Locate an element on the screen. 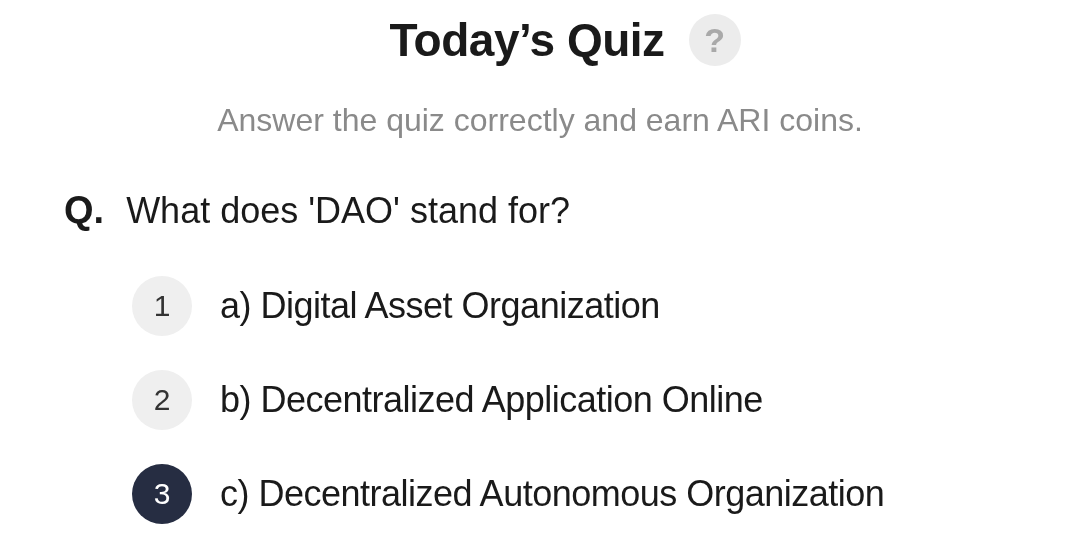 The image size is (1080, 558). option-number: 2 is located at coordinates (162, 400).